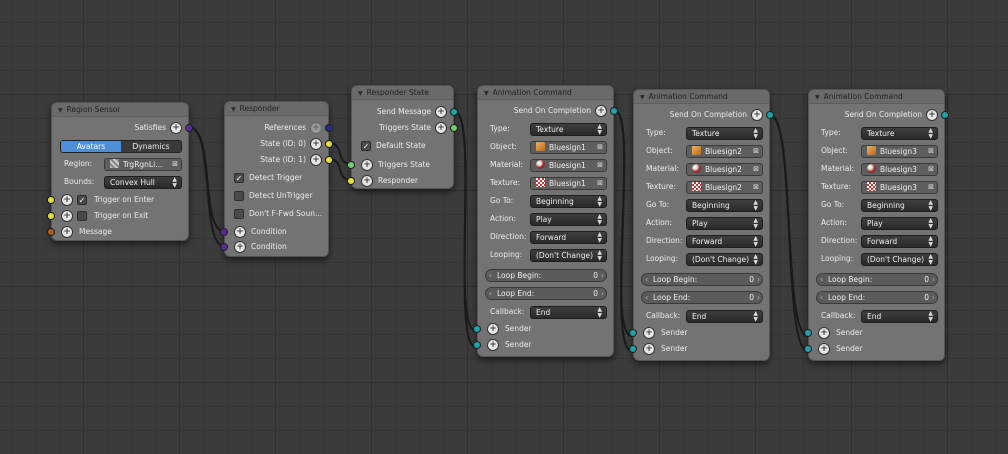  I want to click on texture-field: Bluesign1 ⊠, so click(568, 183).